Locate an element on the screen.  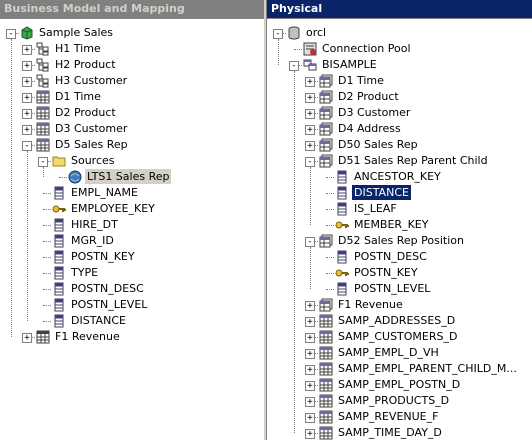
tree-node-label: TYPE is located at coordinates (84, 272).